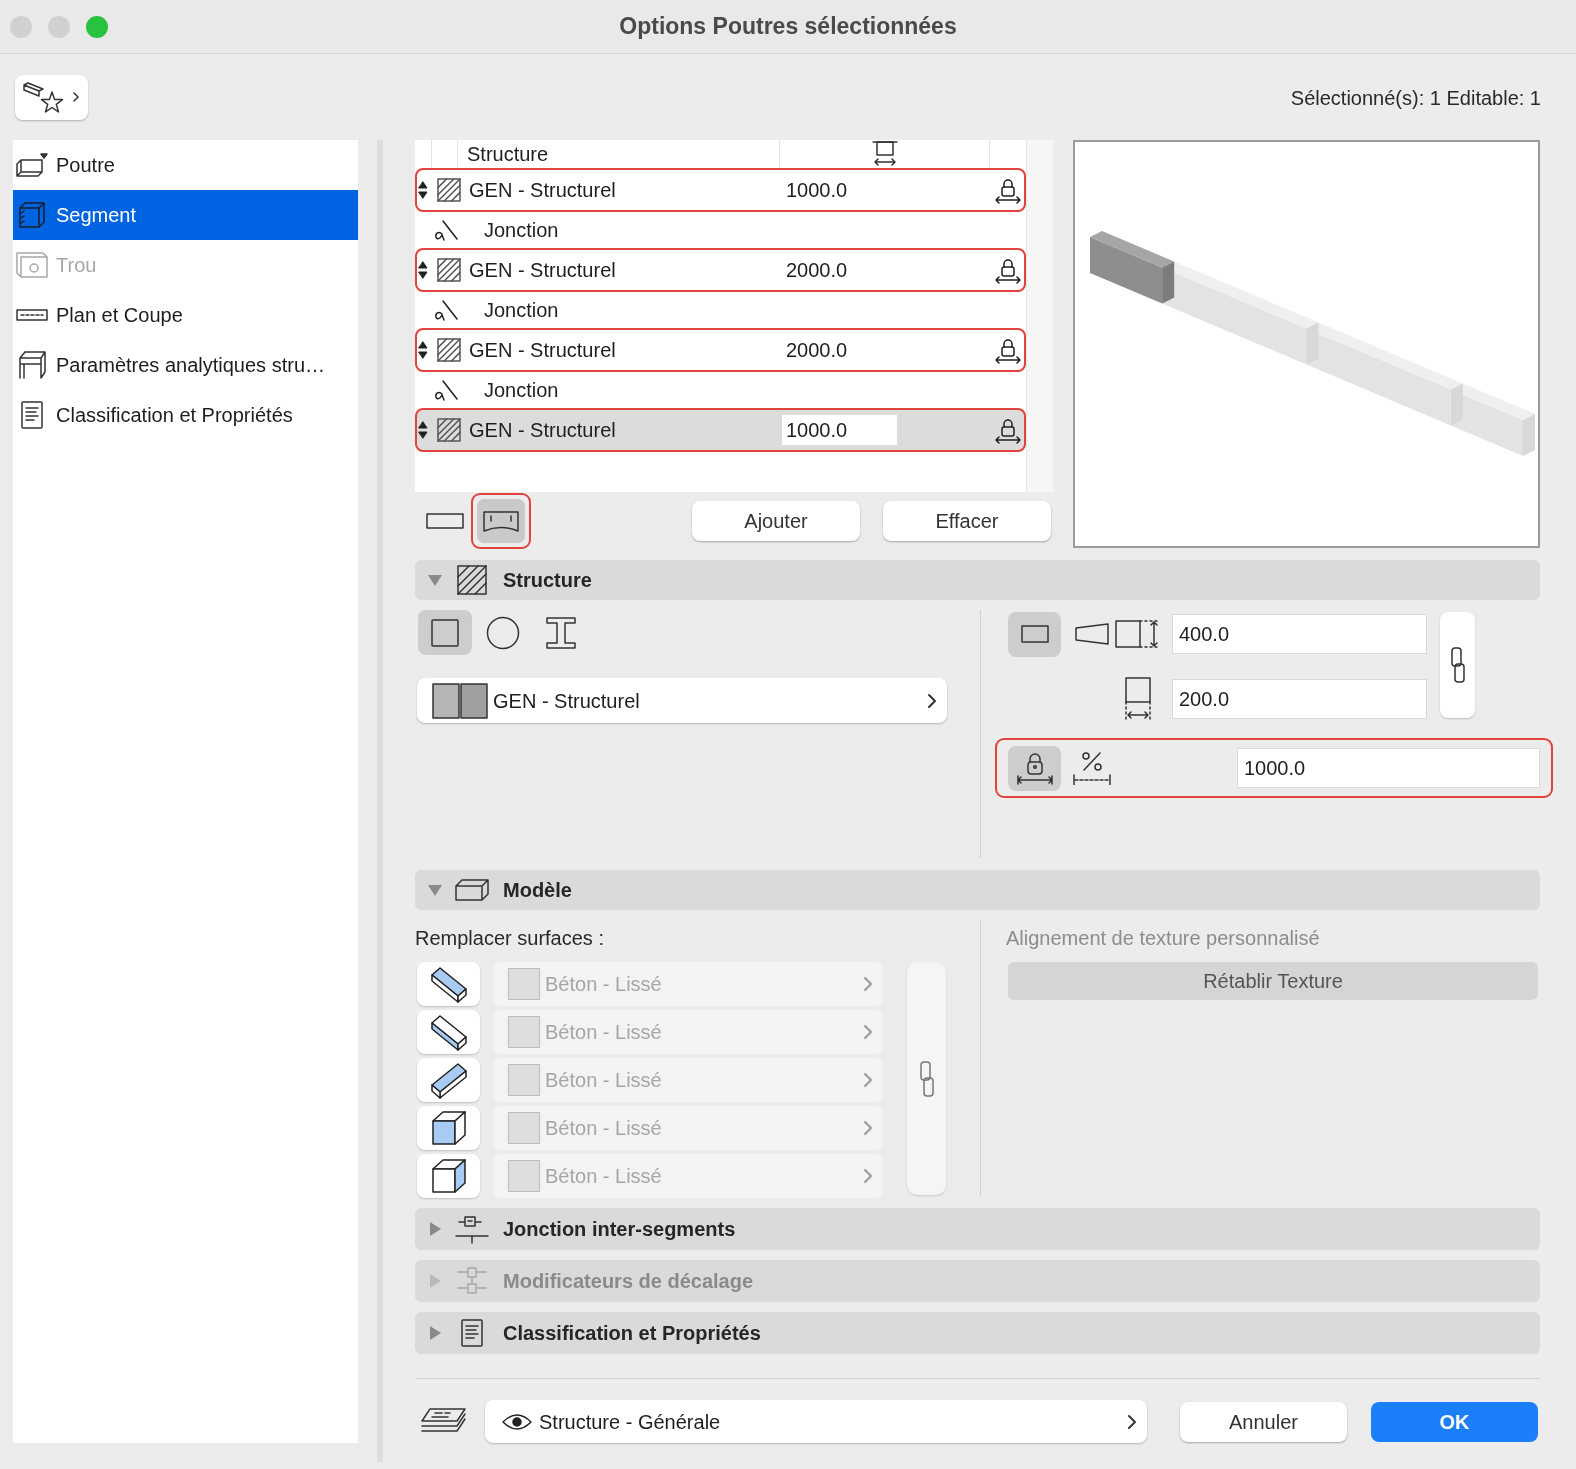  Describe the element at coordinates (445, 521) in the screenshot. I see `straight-beam-icon` at that location.